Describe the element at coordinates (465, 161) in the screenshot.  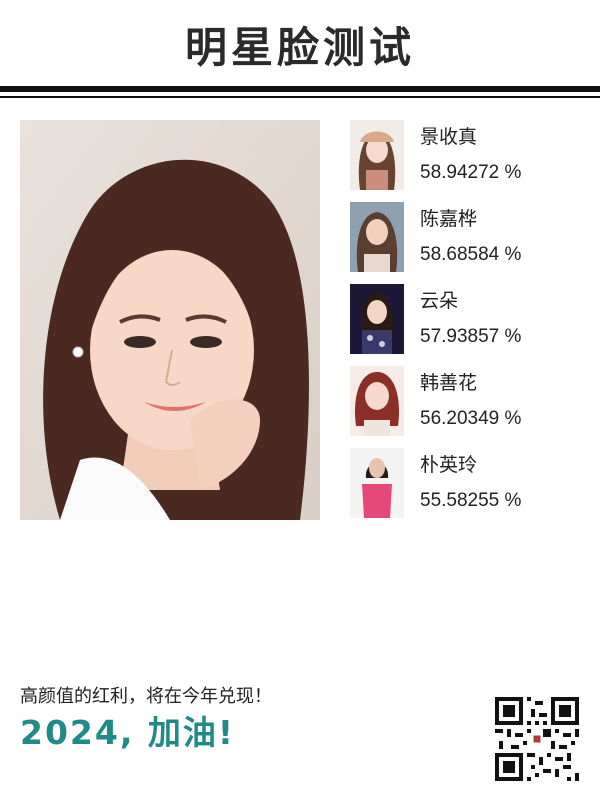
I see `list-item: 景收真 58.94272 %` at that location.